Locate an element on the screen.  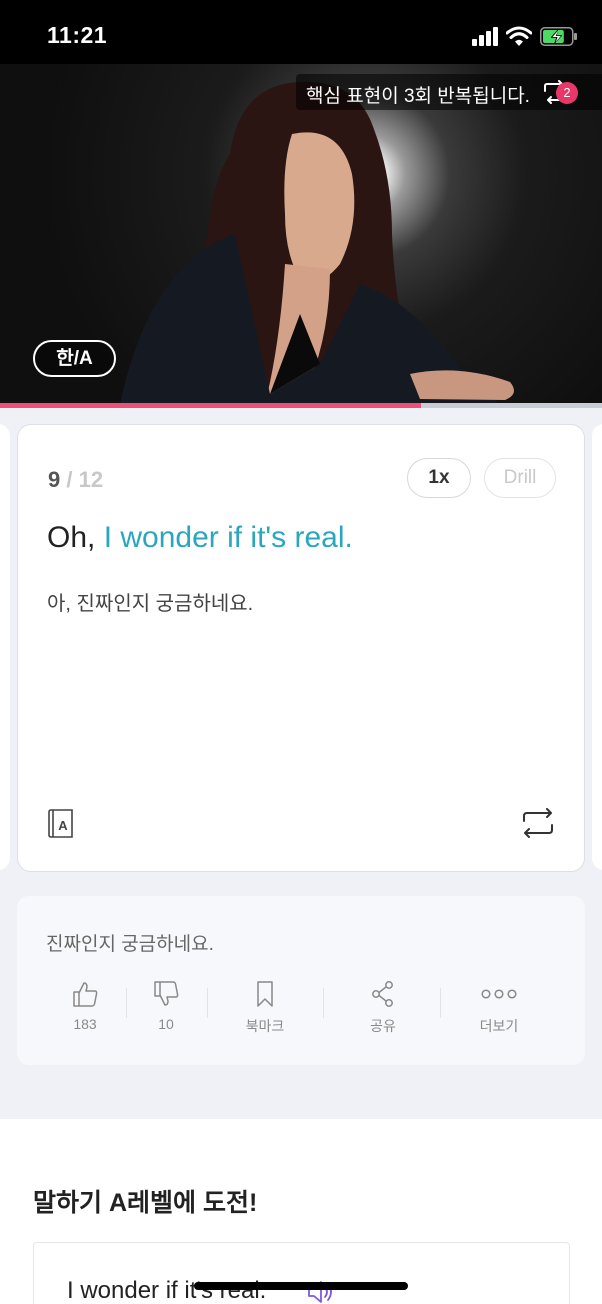
expression-meaning: 진짜인지 궁금하네요. is located at coordinates (130, 944).